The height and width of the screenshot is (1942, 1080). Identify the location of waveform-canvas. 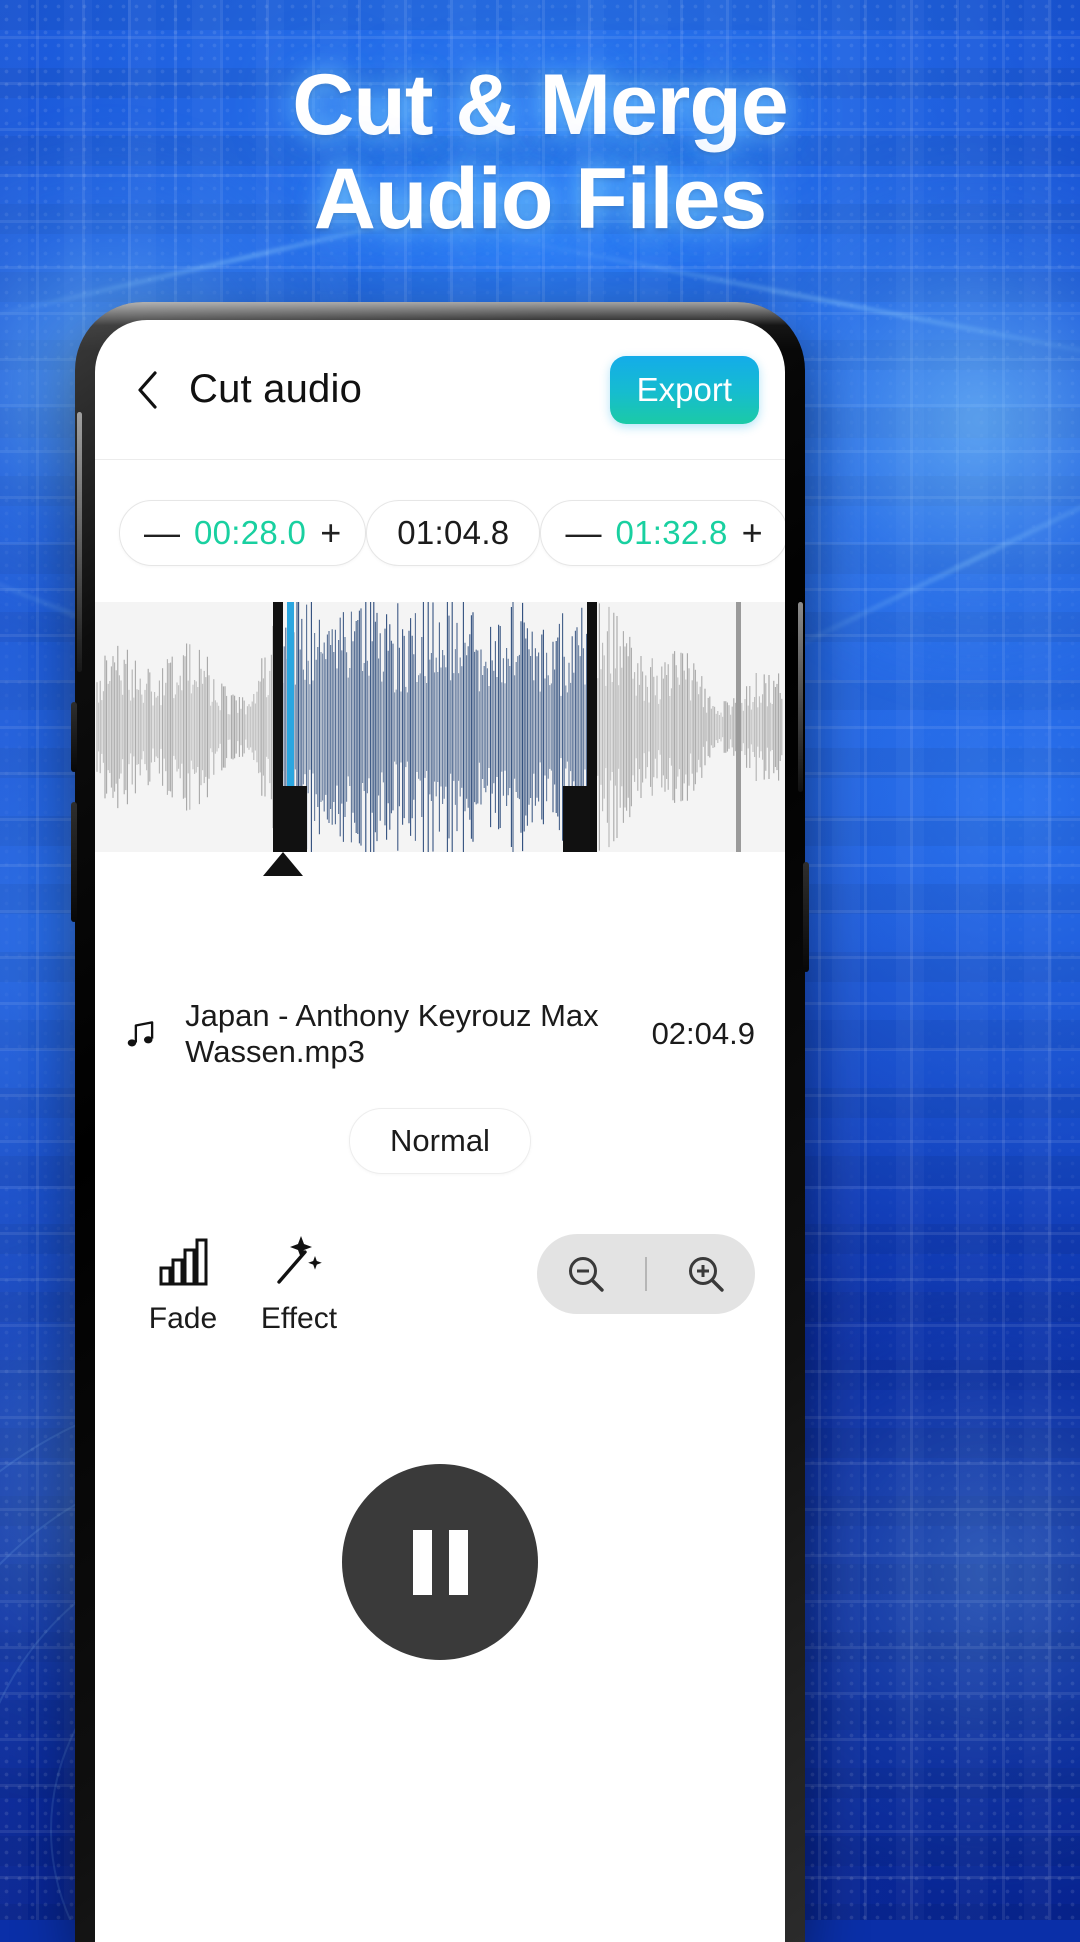
(440, 727).